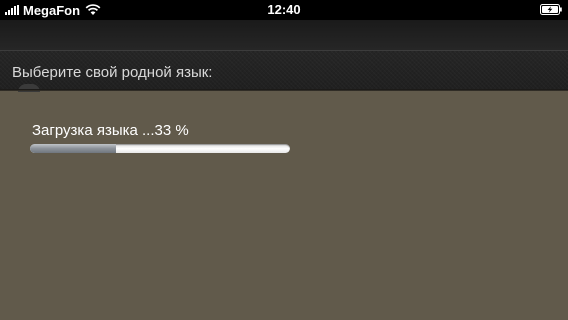 This screenshot has height=320, width=568. I want to click on language-prompt: Выберите свой родной язык:, so click(112, 72).